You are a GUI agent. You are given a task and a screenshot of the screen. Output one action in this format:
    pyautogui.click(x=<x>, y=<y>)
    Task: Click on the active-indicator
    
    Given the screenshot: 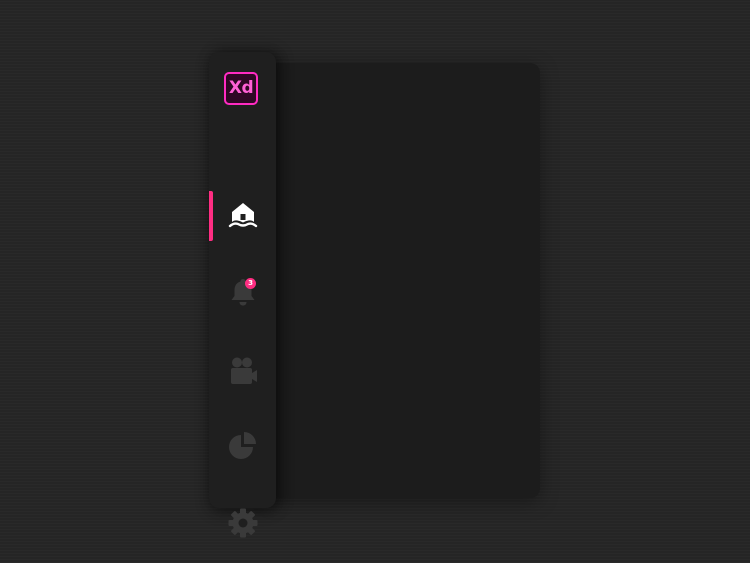 What is the action you would take?
    pyautogui.click(x=211, y=216)
    